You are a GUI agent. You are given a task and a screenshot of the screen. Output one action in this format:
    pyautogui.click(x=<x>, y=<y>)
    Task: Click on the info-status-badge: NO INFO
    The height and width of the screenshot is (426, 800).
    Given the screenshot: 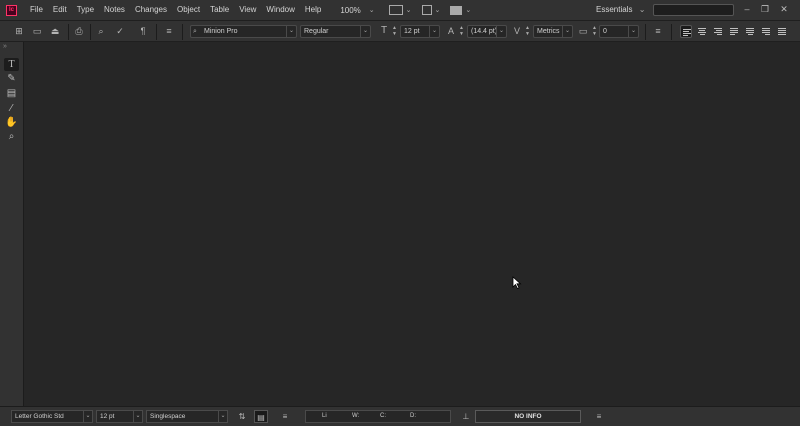 What is the action you would take?
    pyautogui.click(x=528, y=416)
    